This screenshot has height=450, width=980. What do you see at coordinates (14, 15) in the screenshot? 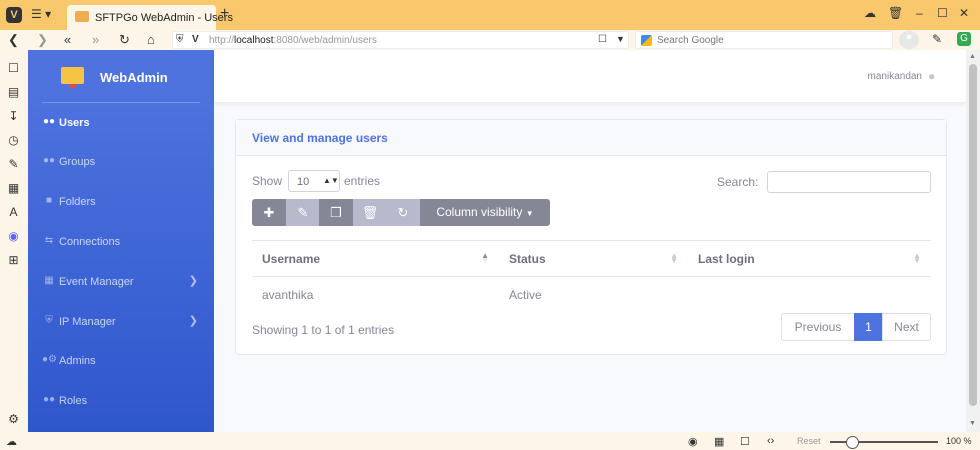
I see `vivaldi-logo-icon: V` at bounding box center [14, 15].